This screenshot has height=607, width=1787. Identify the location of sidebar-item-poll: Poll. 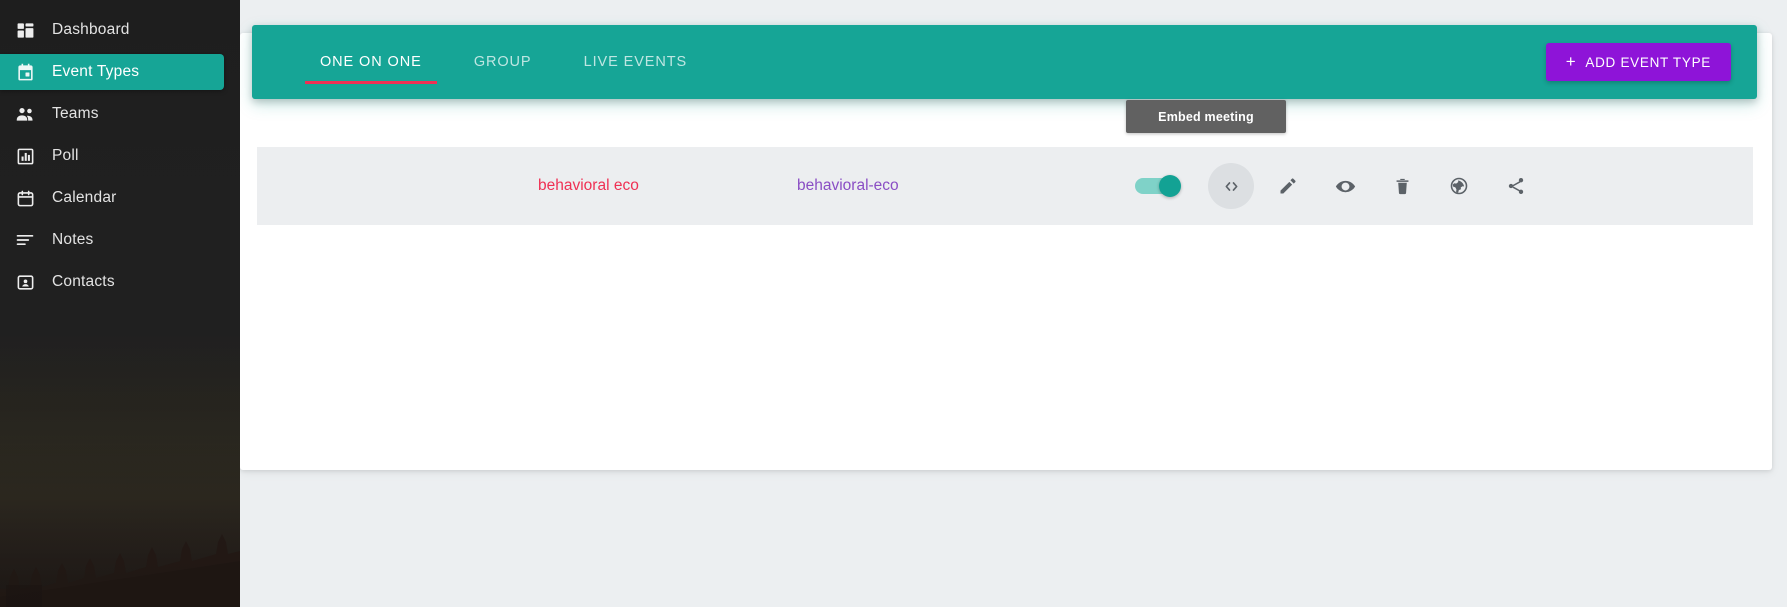
(112, 156).